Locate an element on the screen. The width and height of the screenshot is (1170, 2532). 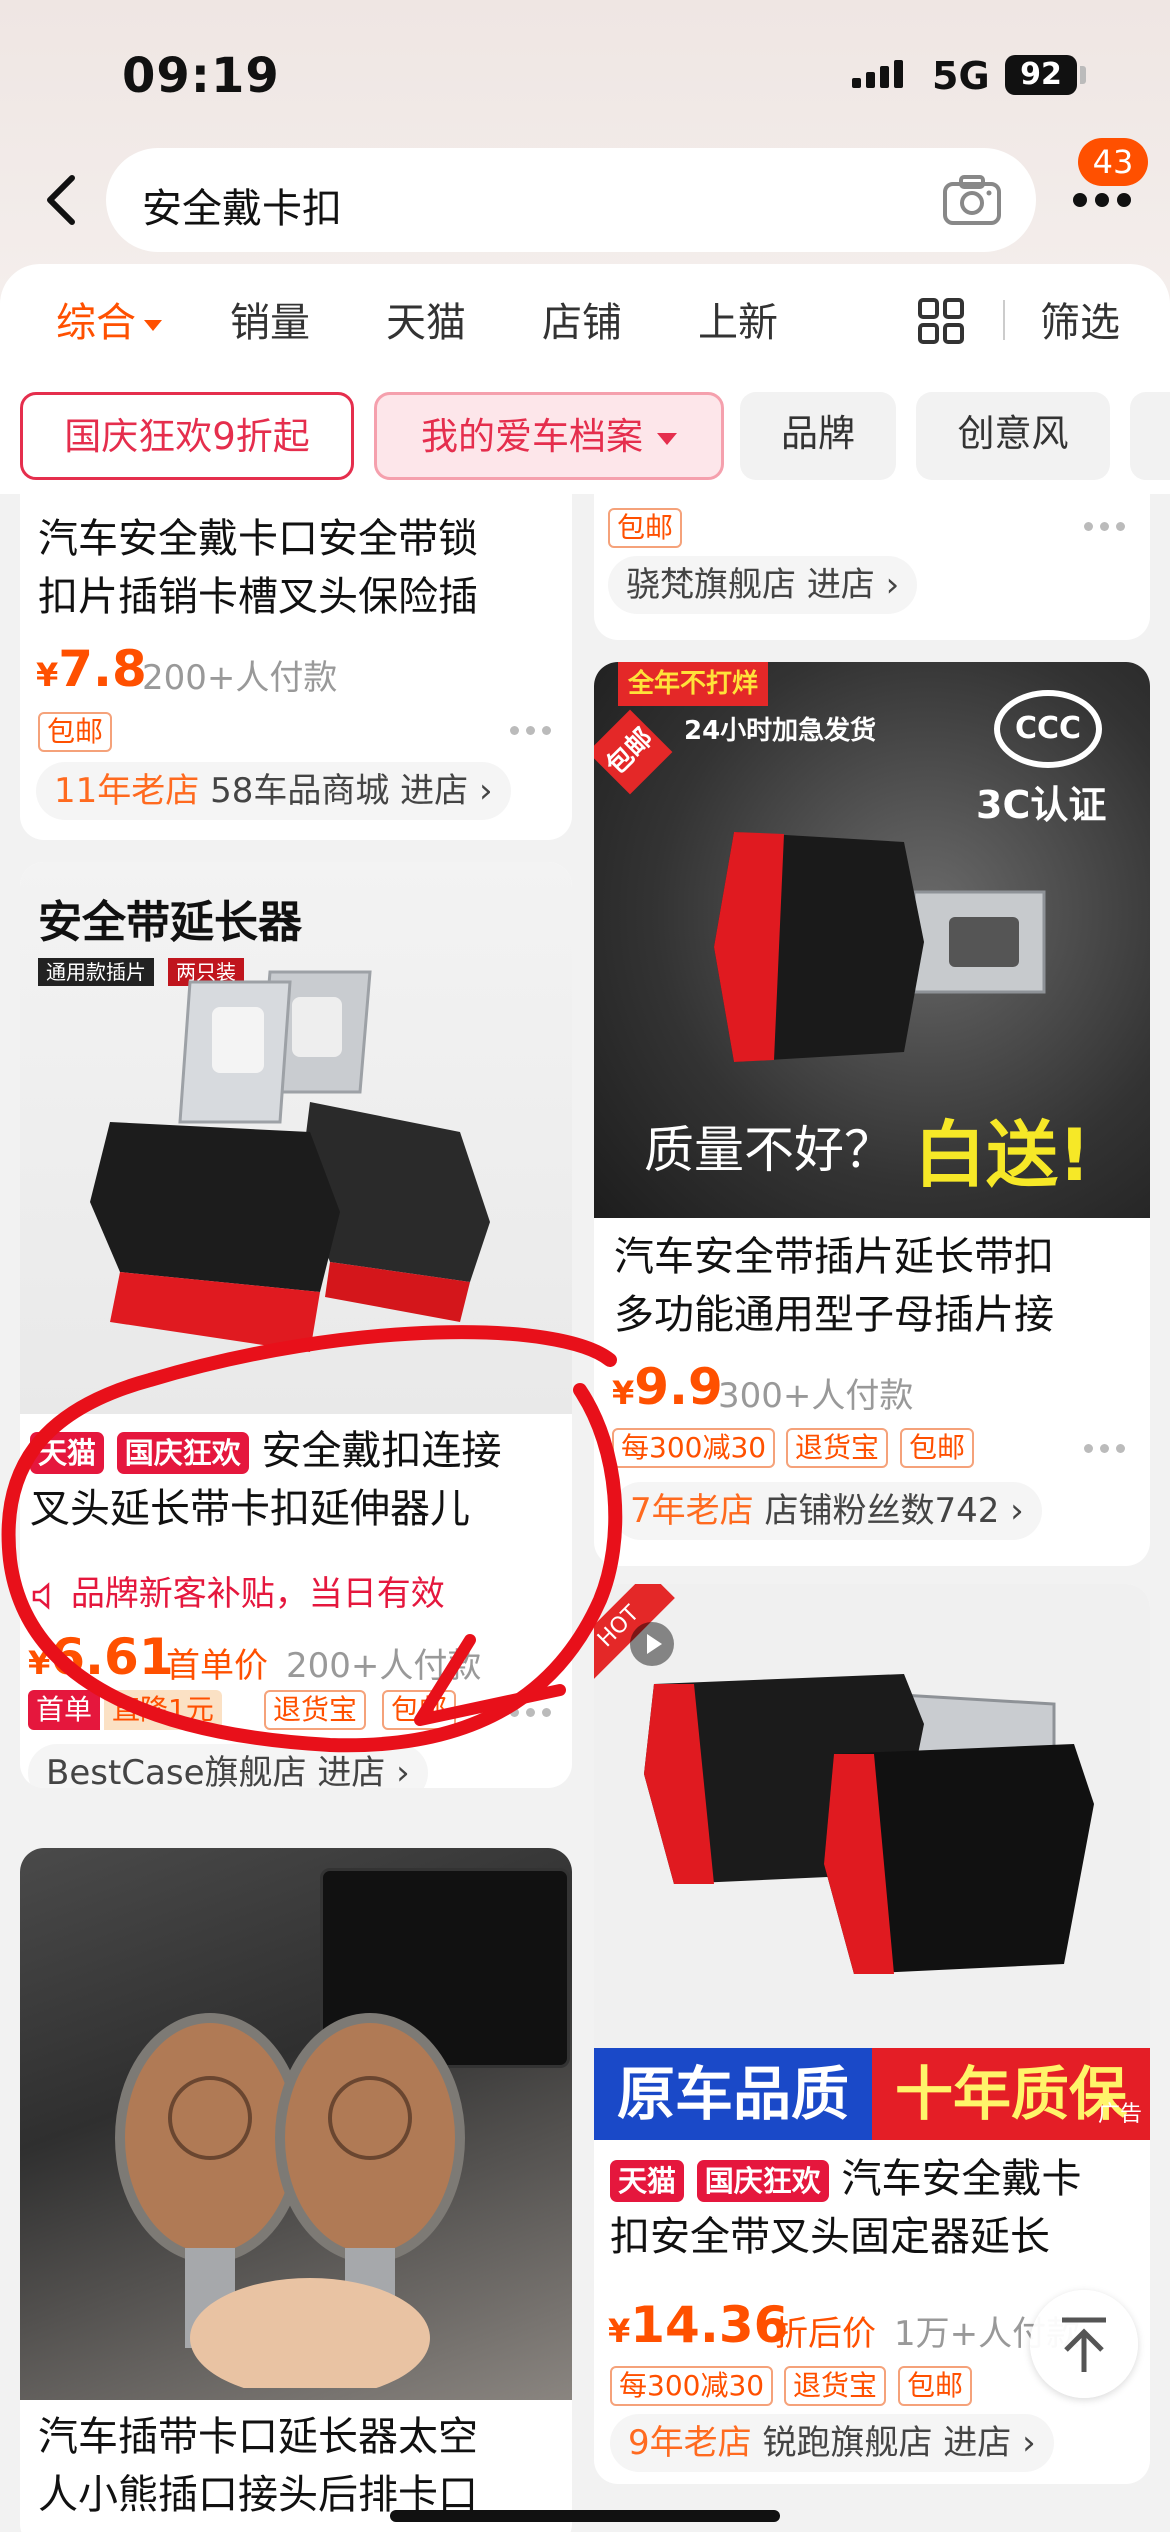
home-indicator is located at coordinates (585, 2516).